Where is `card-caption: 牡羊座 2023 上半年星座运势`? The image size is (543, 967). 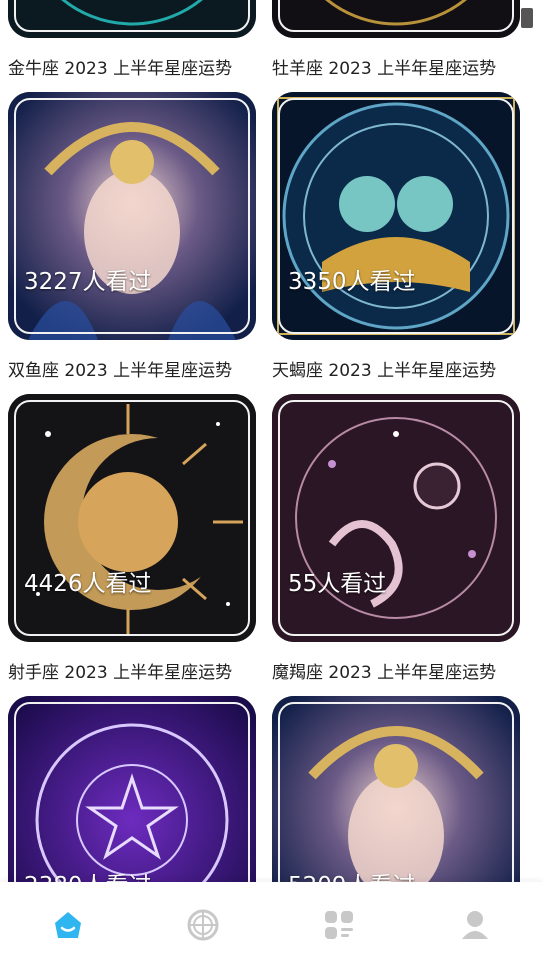 card-caption: 牡羊座 2023 上半年星座运势 is located at coordinates (384, 66).